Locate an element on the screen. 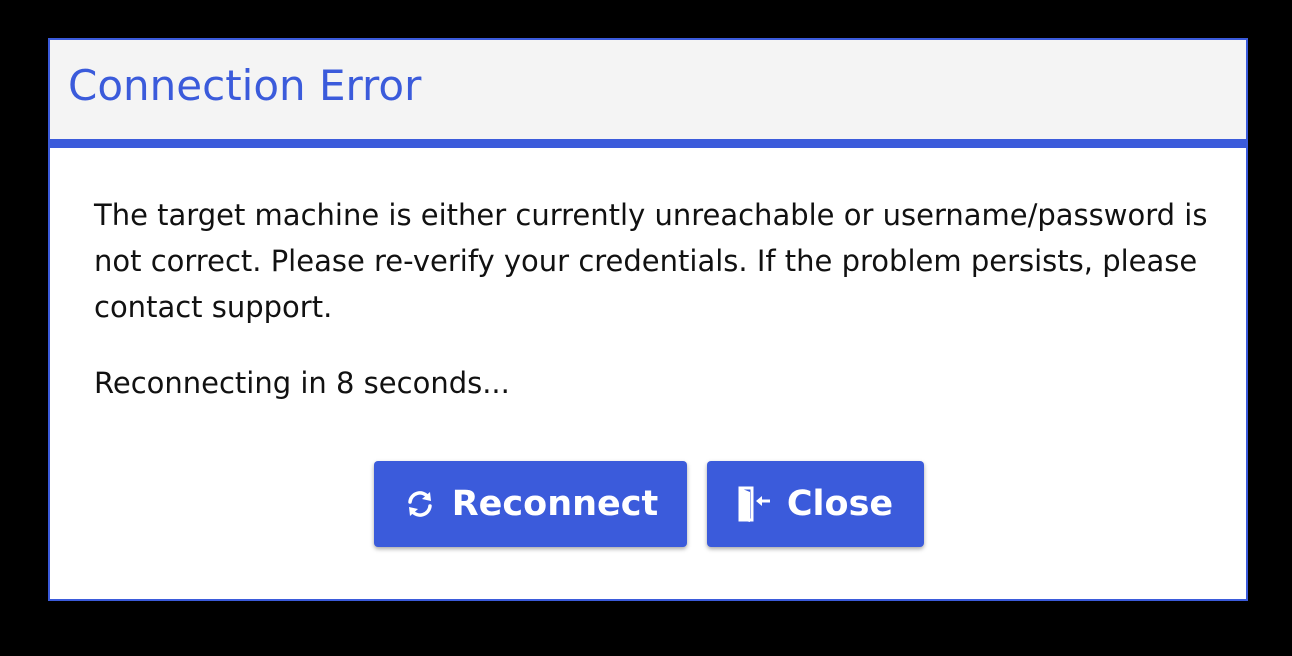 The image size is (1292, 656). refresh-icon is located at coordinates (420, 504).